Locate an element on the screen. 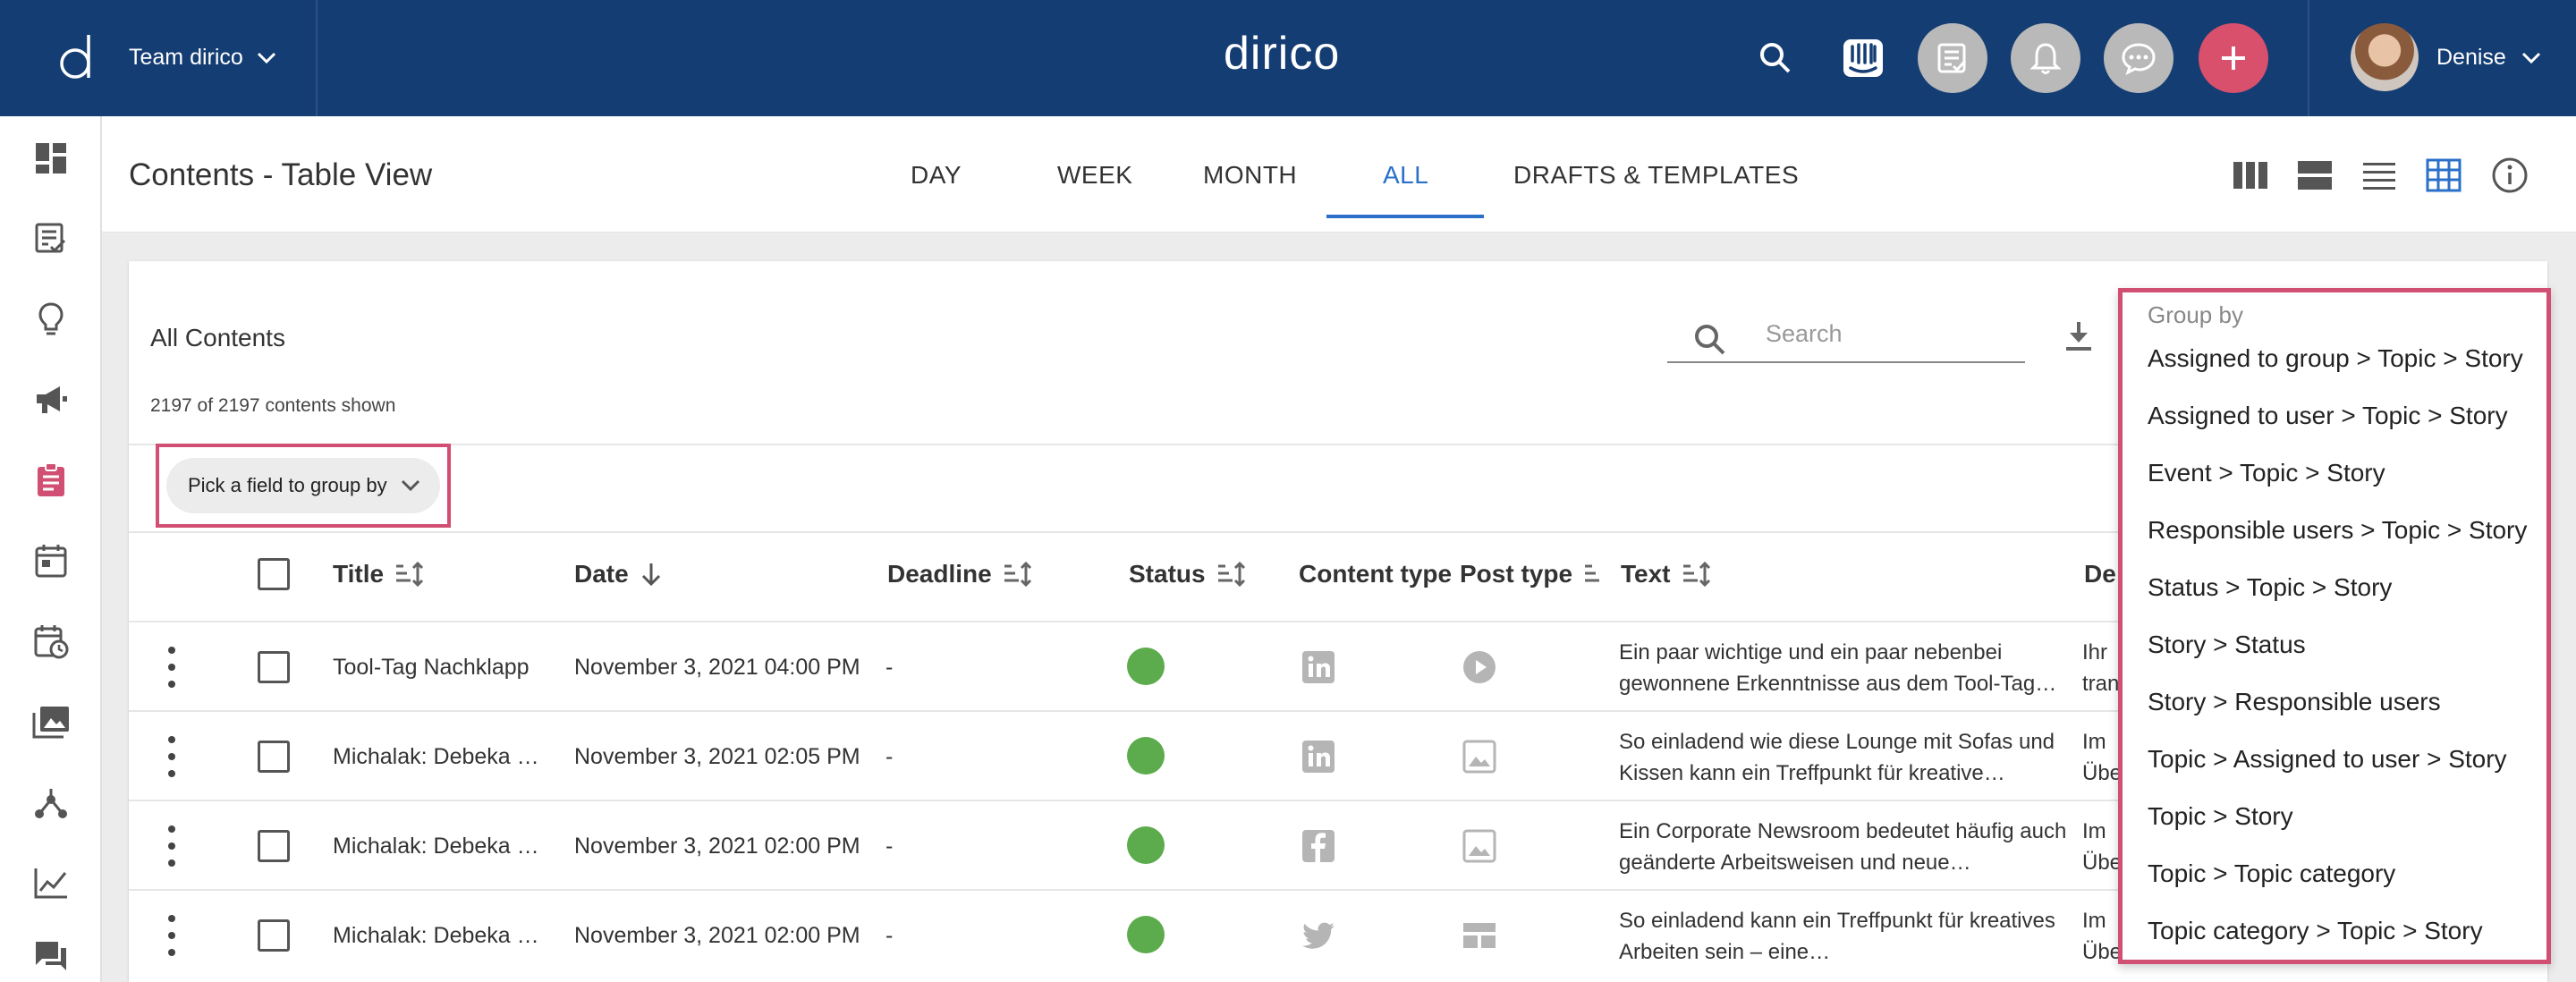 The image size is (2576, 982). dropdown-option: Story > Status is located at coordinates (2227, 645).